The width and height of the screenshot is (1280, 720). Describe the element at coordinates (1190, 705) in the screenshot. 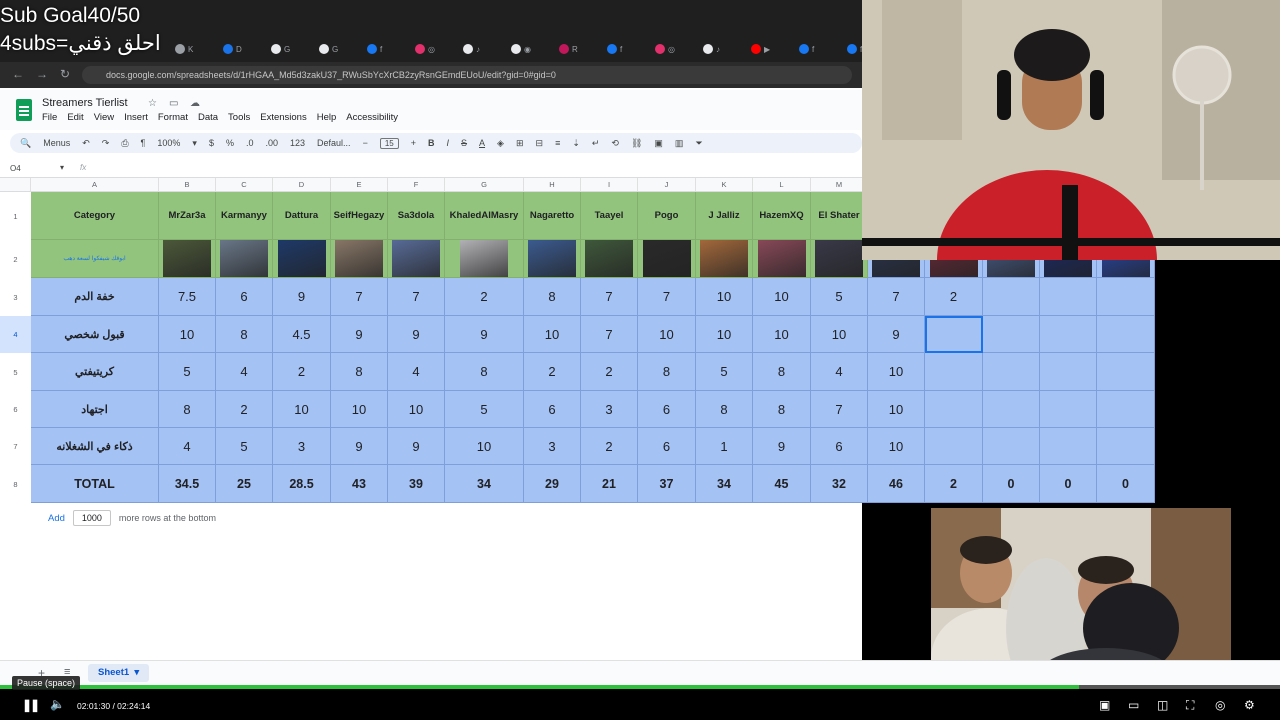

I see `fullscreen-icon: ⛶` at that location.